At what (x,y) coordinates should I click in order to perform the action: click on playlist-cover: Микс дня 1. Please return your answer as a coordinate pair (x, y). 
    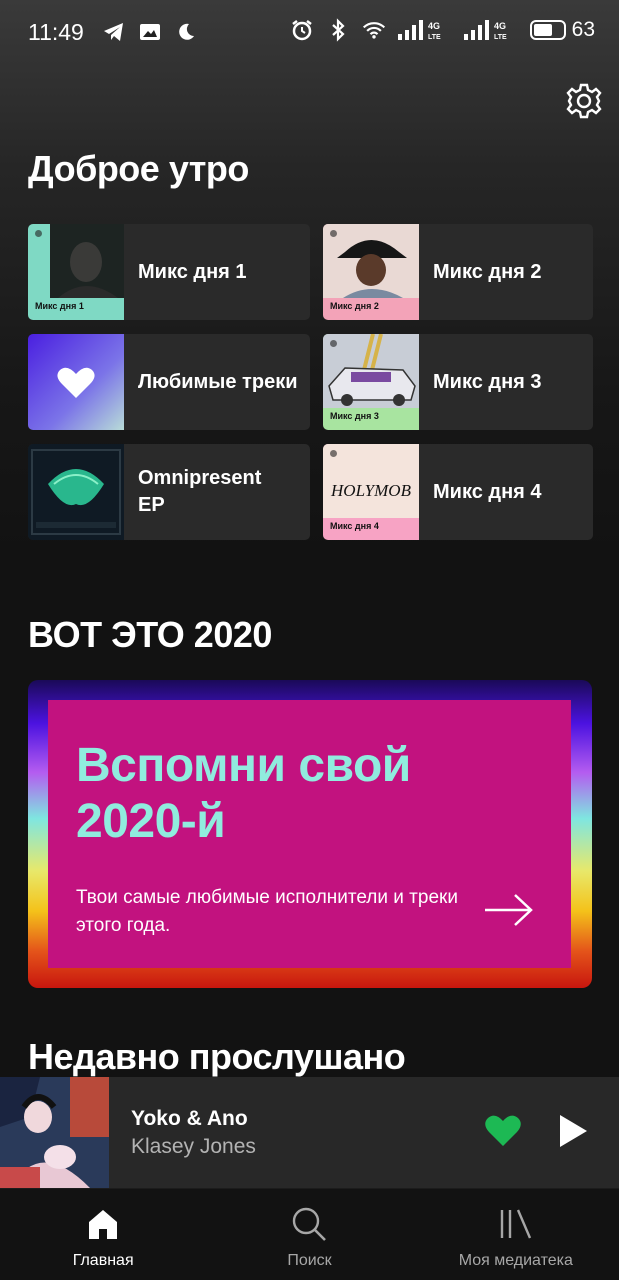
    Looking at the image, I should click on (76, 272).